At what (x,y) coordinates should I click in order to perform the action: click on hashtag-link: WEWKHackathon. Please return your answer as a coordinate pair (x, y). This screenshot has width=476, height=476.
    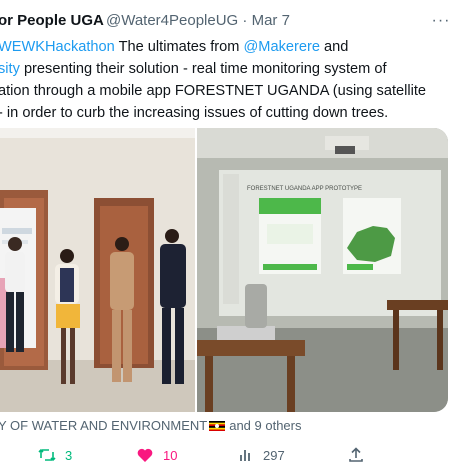
    Looking at the image, I should click on (57, 47).